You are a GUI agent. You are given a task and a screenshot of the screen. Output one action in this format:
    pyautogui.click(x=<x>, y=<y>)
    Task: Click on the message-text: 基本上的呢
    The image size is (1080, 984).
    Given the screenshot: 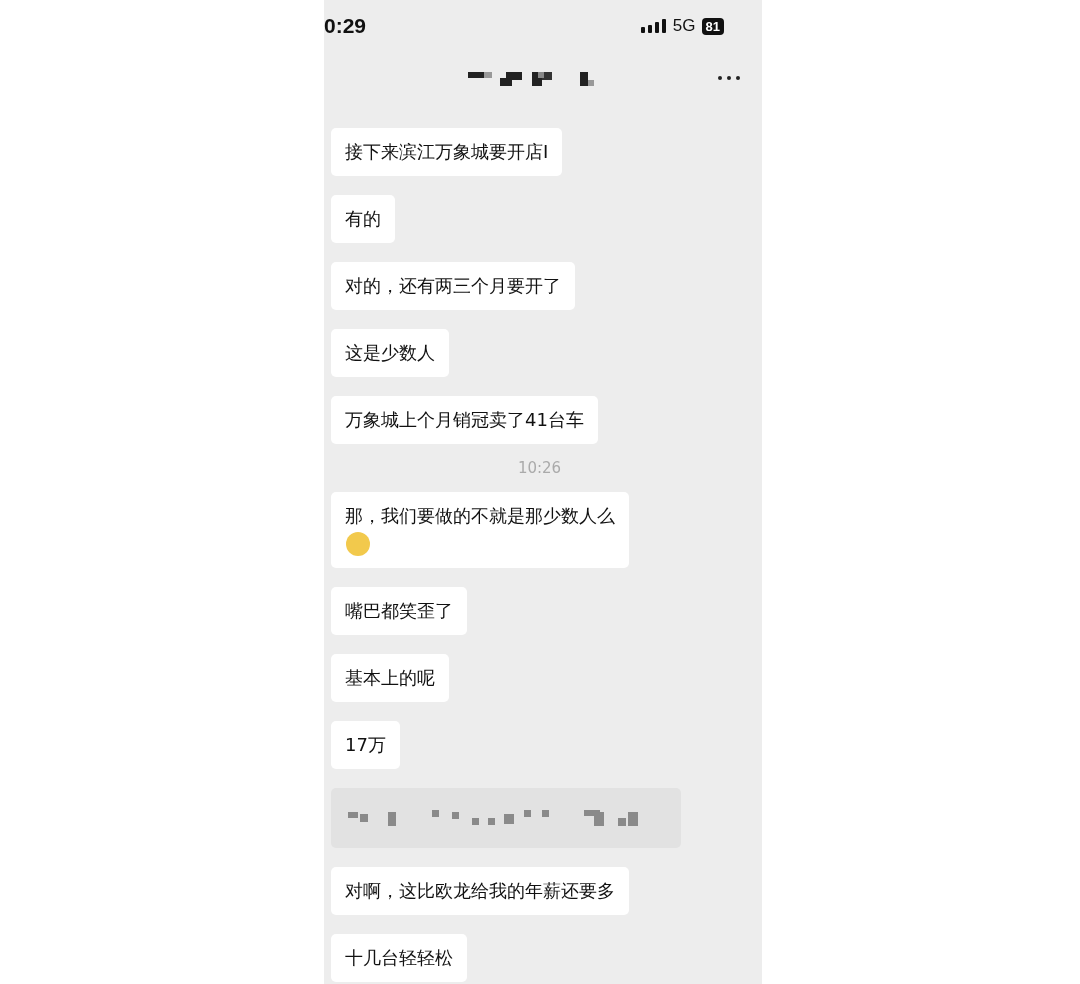 What is the action you would take?
    pyautogui.click(x=390, y=678)
    